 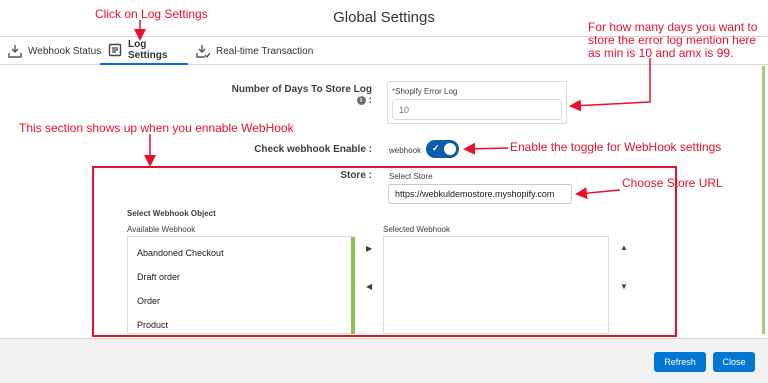 I want to click on move-up-icon: ▲, so click(x=624, y=247).